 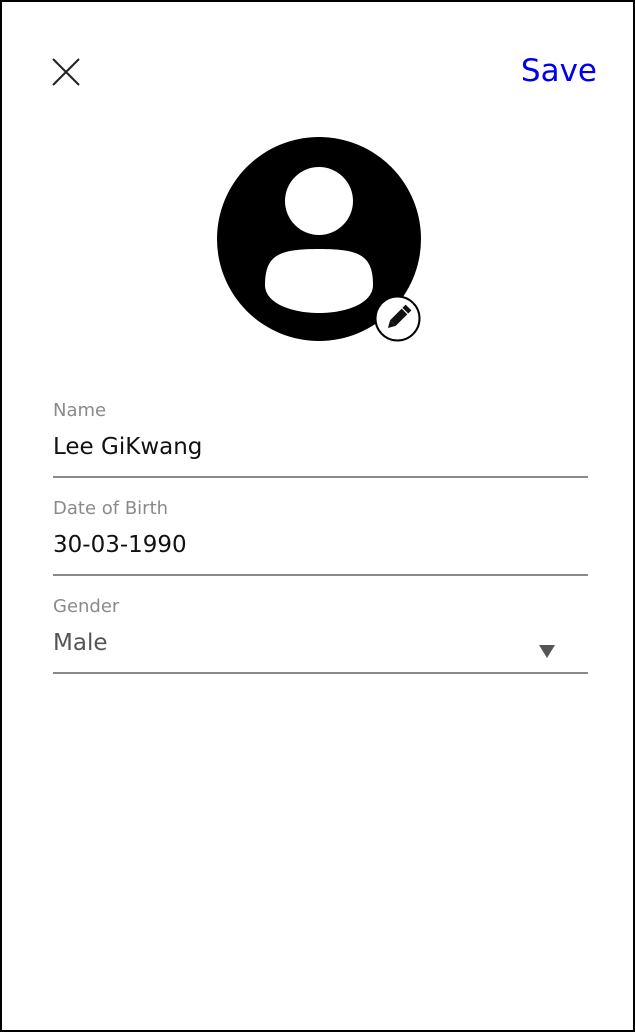 I want to click on gender-field: Gender Male, so click(x=320, y=635).